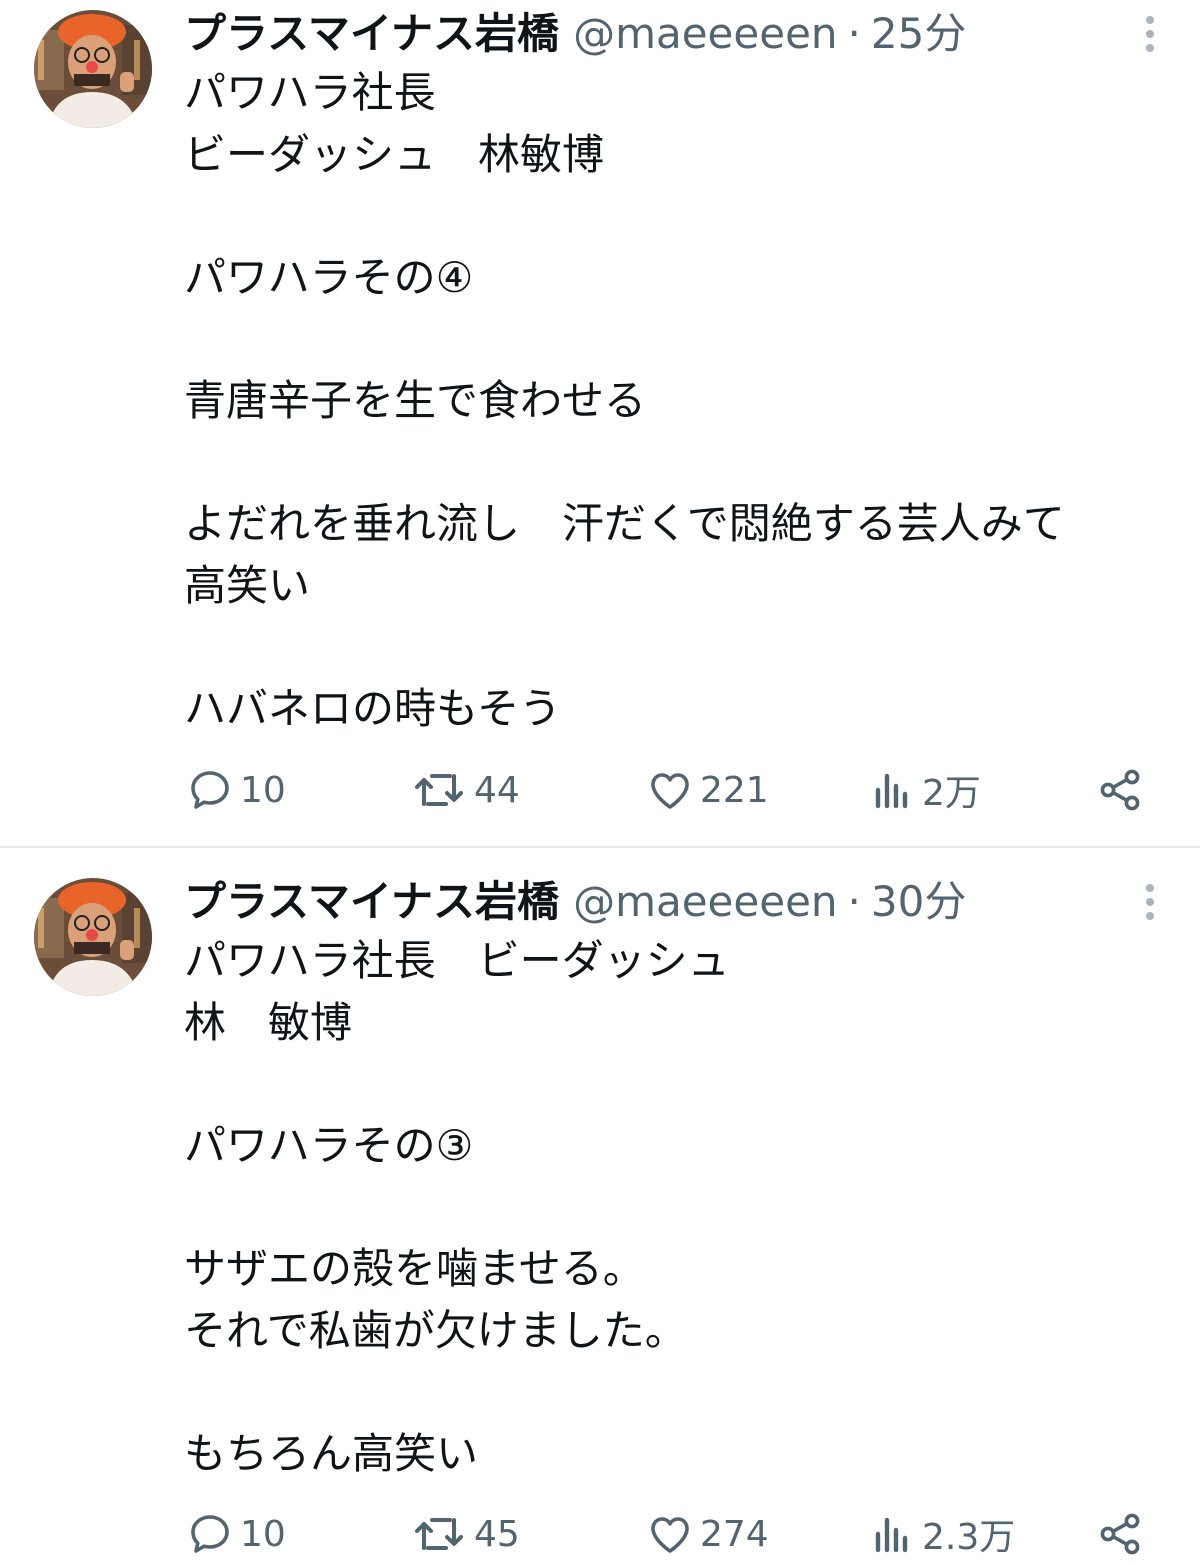 Image resolution: width=1200 pixels, height=1564 pixels. I want to click on repost-count: 45, so click(497, 1534).